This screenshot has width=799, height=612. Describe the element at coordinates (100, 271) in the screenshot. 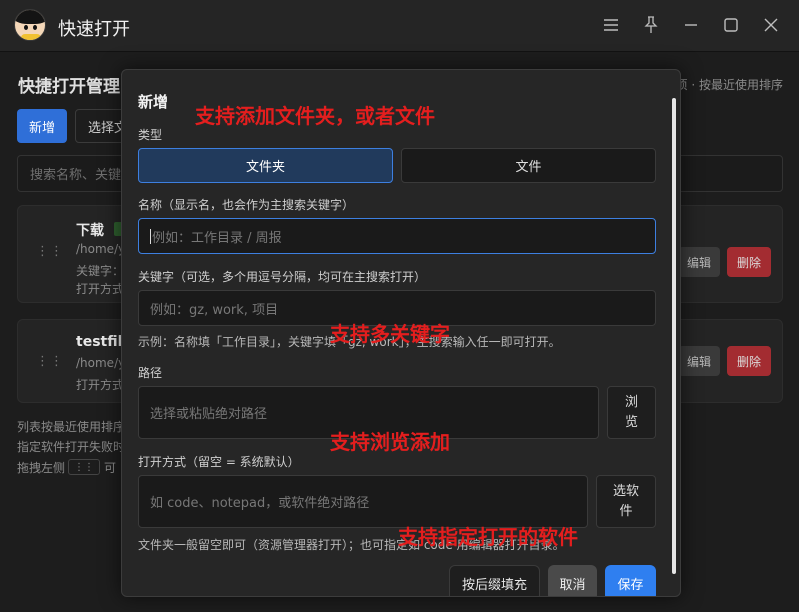

I see `item-keywords: 关键字：` at that location.